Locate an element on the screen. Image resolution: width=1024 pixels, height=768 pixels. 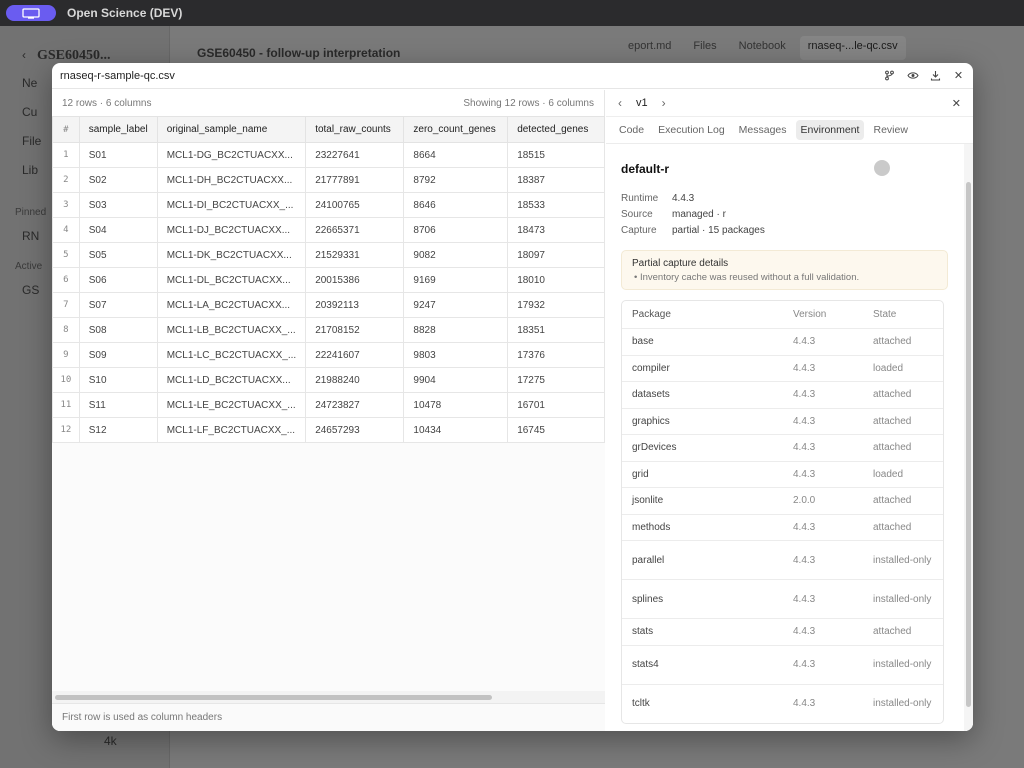
package-row: parallel 4.4.3 installed-only is located at coordinates (782, 559).